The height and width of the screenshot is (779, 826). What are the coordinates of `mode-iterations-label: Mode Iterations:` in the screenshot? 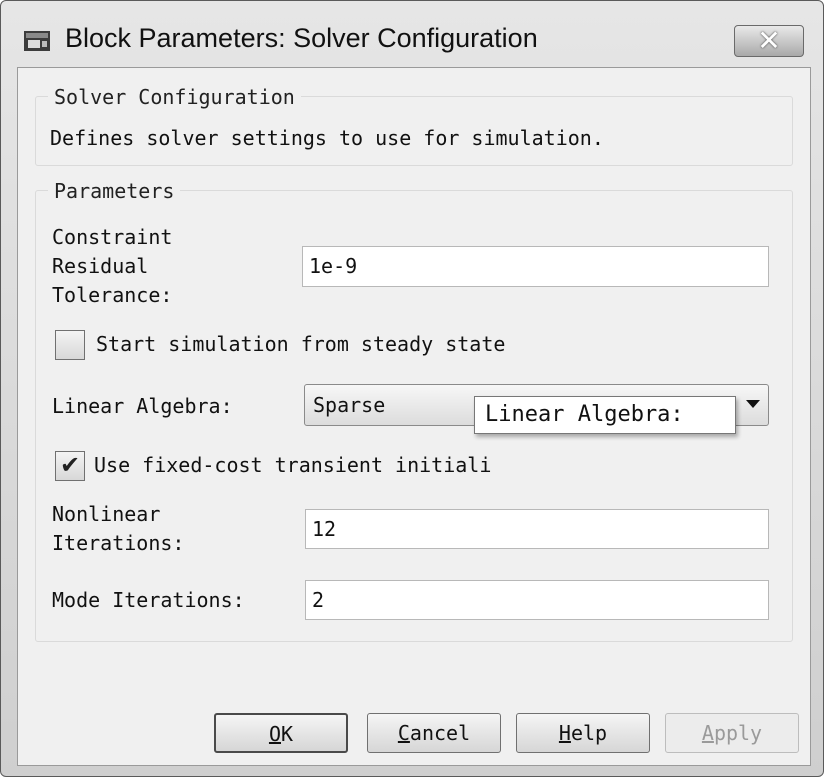 It's located at (148, 600).